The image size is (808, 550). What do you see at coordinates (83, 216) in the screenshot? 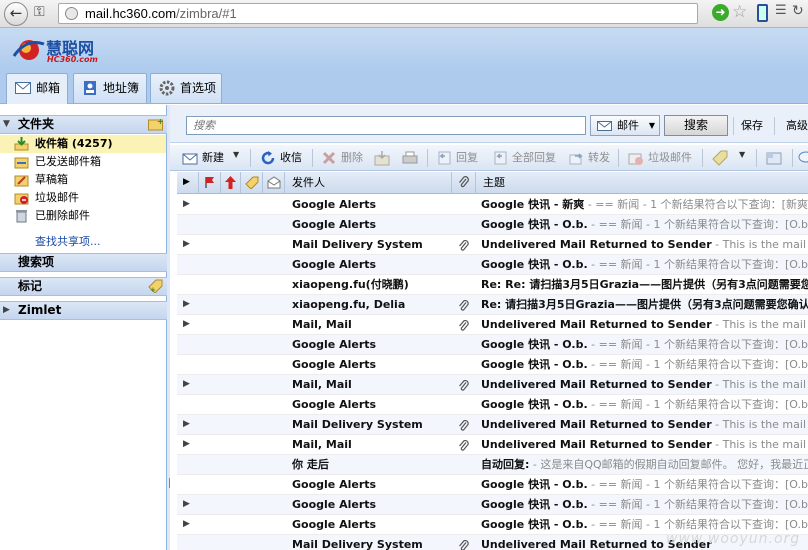
I see `folder-trash: 已删除邮件` at bounding box center [83, 216].